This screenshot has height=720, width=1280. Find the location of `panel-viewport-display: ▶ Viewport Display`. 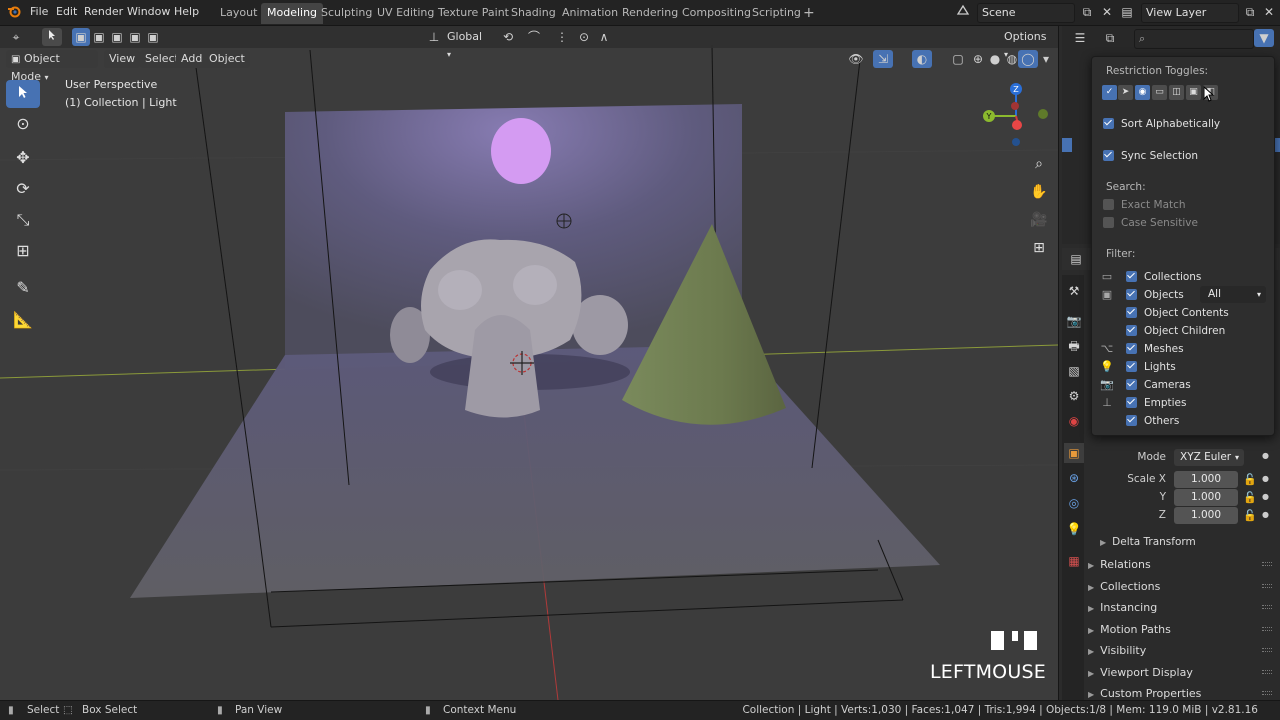

panel-viewport-display: ▶ Viewport Display is located at coordinates (1182, 672).